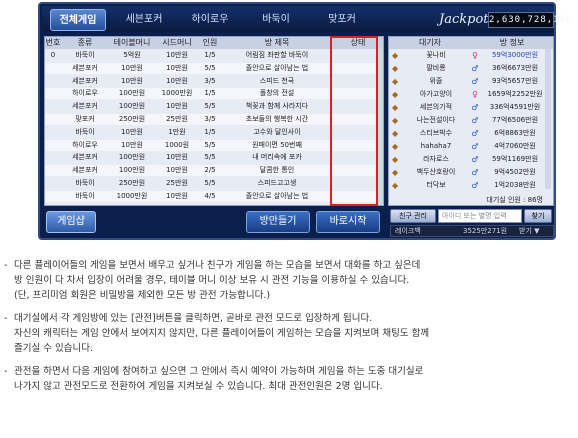  Describe the element at coordinates (464, 19) in the screenshot. I see `jackpot-label: Jackpot` at that location.